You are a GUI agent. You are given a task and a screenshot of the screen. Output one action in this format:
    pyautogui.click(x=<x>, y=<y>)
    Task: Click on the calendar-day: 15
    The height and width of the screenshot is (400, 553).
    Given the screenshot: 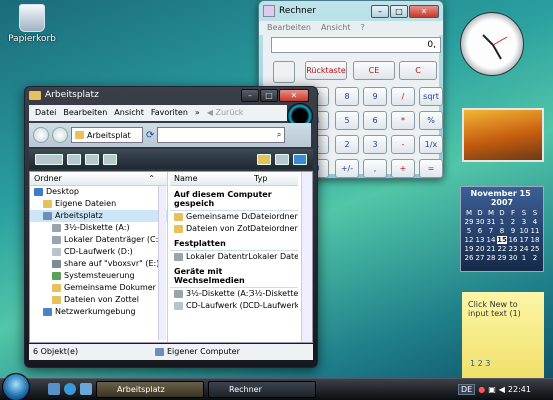 What is the action you would take?
    pyautogui.click(x=502, y=240)
    